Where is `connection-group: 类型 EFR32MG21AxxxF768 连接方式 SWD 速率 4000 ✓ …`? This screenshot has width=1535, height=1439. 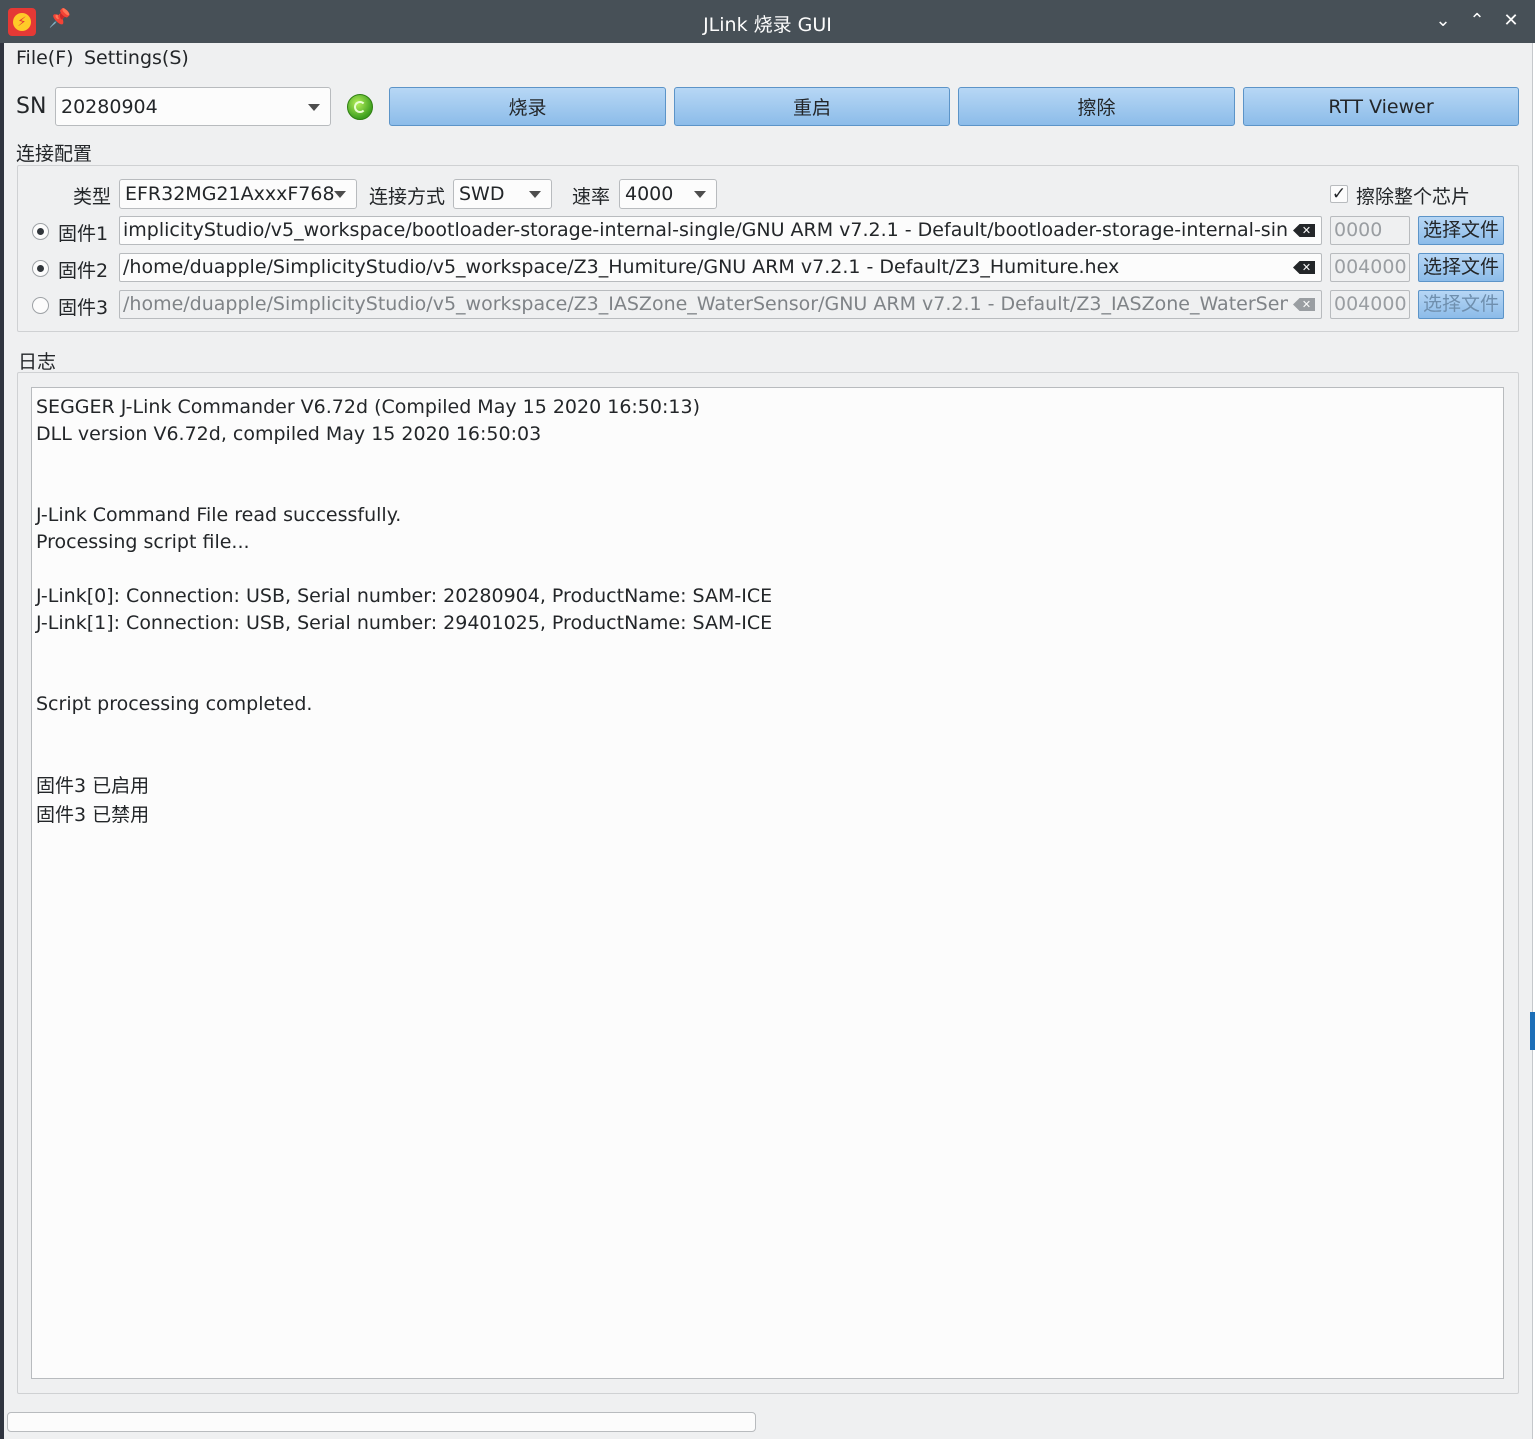
connection-group: 类型 EFR32MG21AxxxF768 连接方式 SWD 速率 4000 ✓ … is located at coordinates (768, 248).